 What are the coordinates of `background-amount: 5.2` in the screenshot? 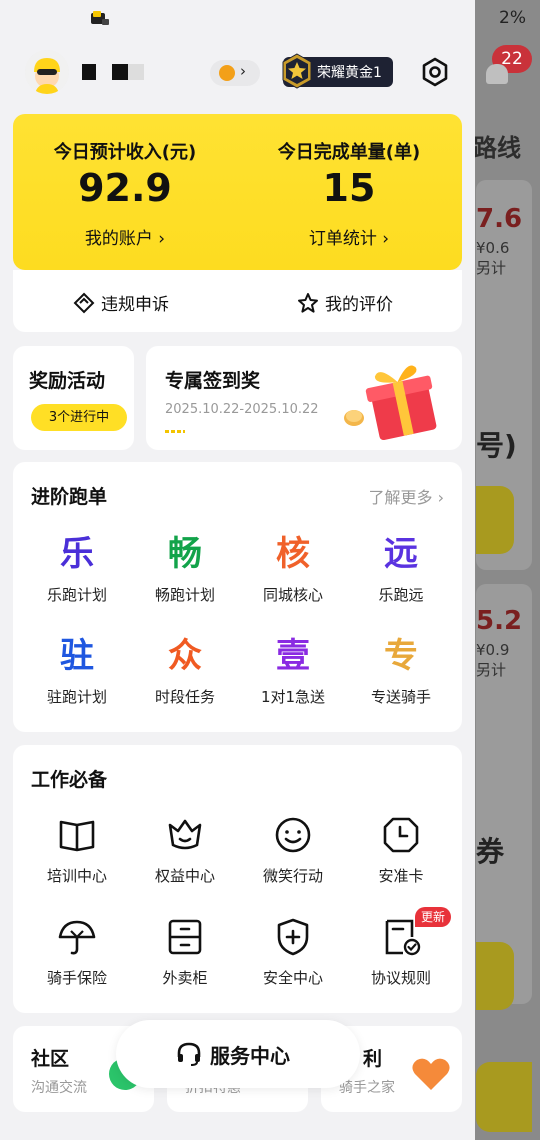 It's located at (499, 621).